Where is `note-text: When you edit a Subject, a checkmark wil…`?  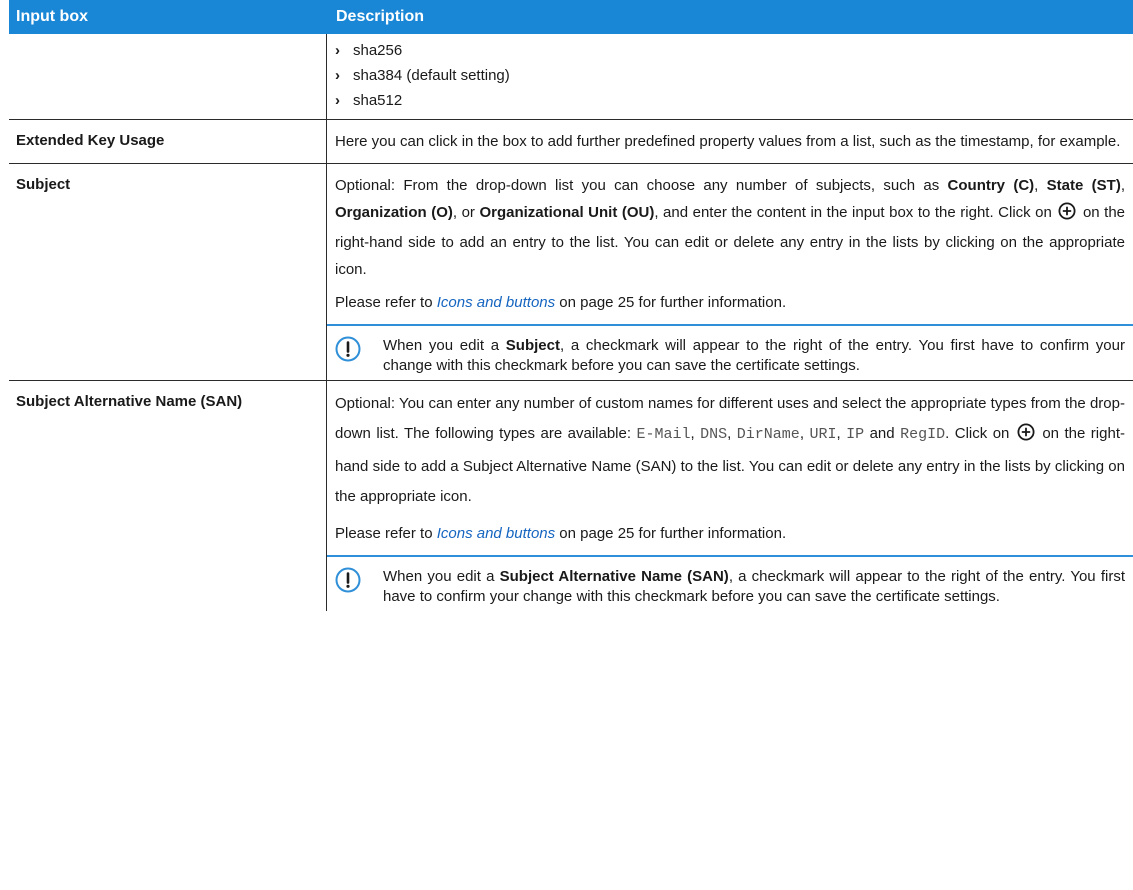
note-text: When you edit a Subject, a checkmark wil… is located at coordinates (754, 355).